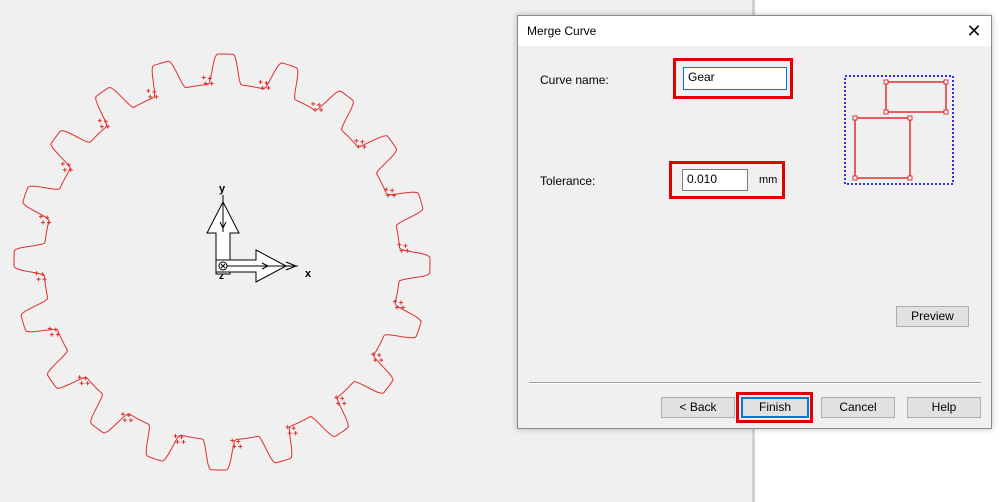 The image size is (1008, 502). What do you see at coordinates (715, 180) in the screenshot?
I see `tolerance-input: 0.010` at bounding box center [715, 180].